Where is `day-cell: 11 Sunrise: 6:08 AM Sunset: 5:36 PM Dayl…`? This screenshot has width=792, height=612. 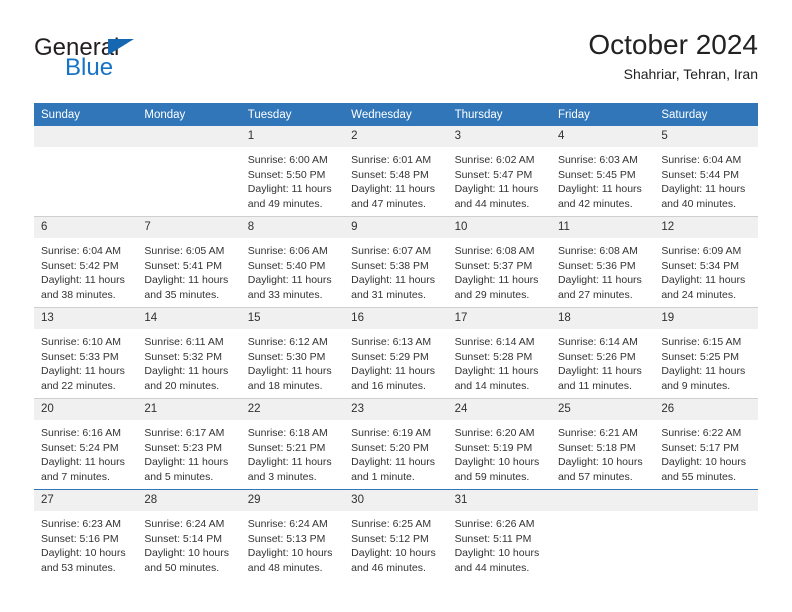 day-cell: 11 Sunrise: 6:08 AM Sunset: 5:36 PM Dayl… is located at coordinates (602, 262).